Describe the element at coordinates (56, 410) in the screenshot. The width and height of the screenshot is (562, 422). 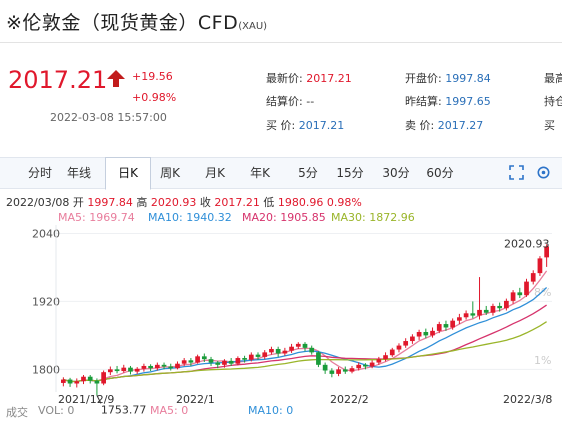
I see `volume-value: VOL: 0` at that location.